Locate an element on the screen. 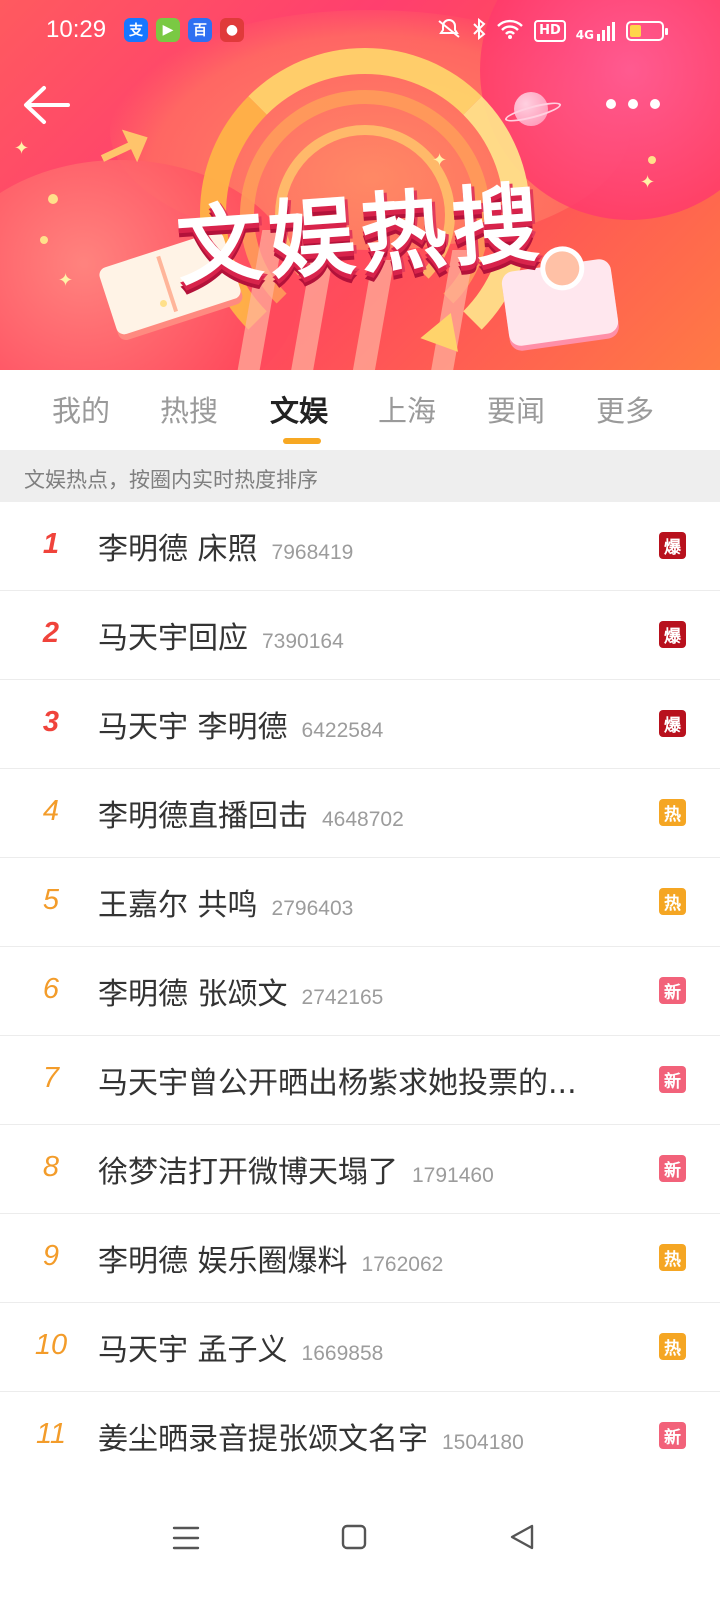 This screenshot has height=1600, width=720. item-title-wrap: 马天宇回应 7390164 is located at coordinates (221, 635).